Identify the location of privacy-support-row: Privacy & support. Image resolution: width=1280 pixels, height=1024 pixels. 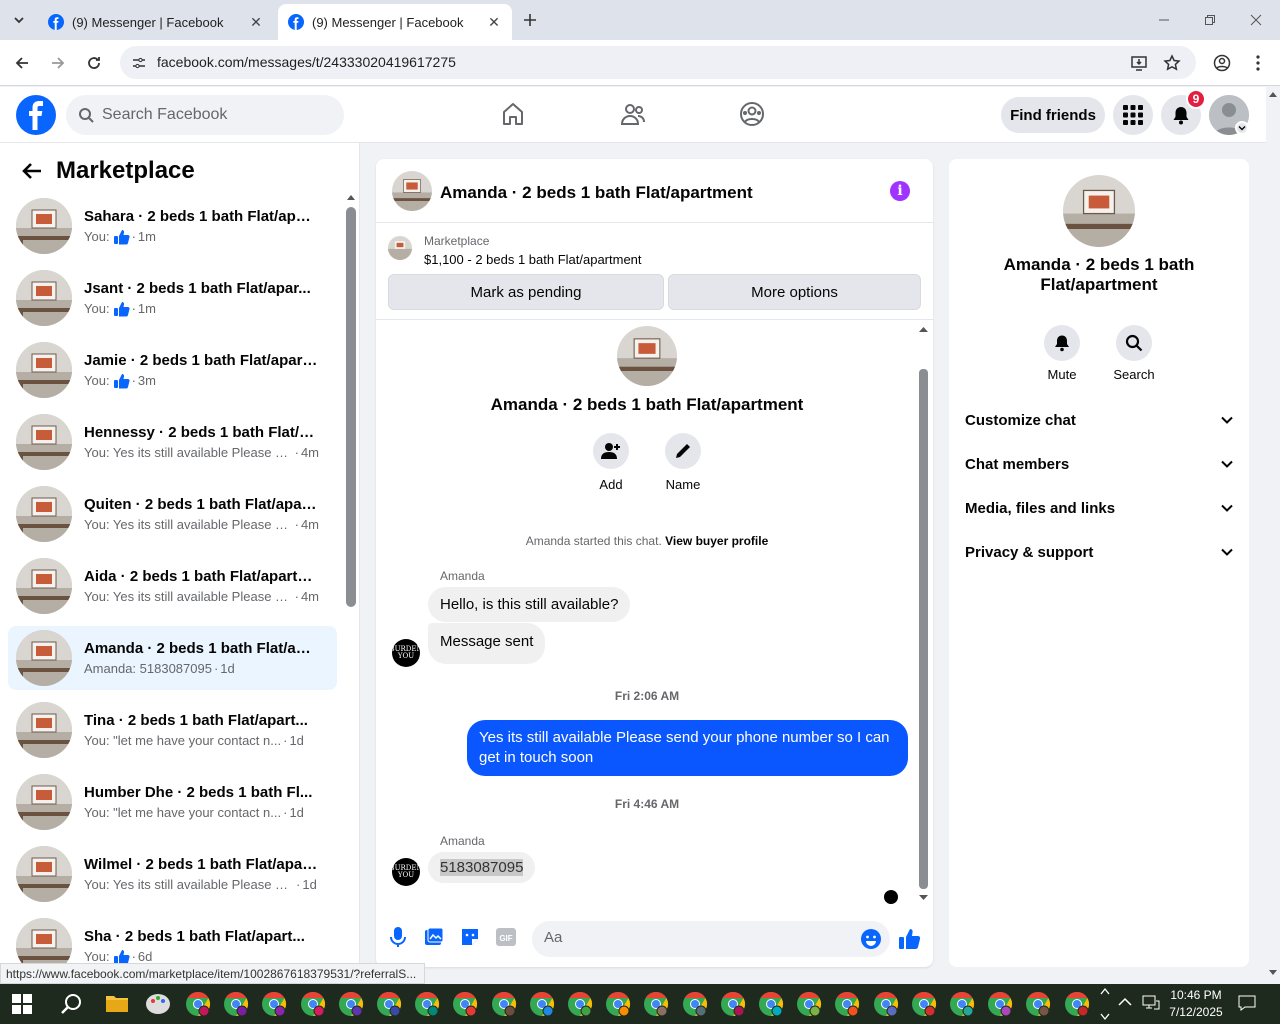
(1099, 552).